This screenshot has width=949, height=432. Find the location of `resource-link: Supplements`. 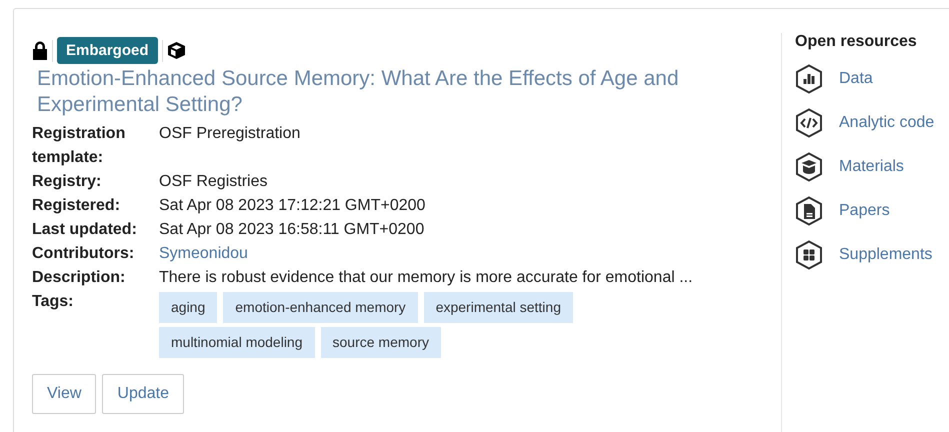

resource-link: Supplements is located at coordinates (885, 255).